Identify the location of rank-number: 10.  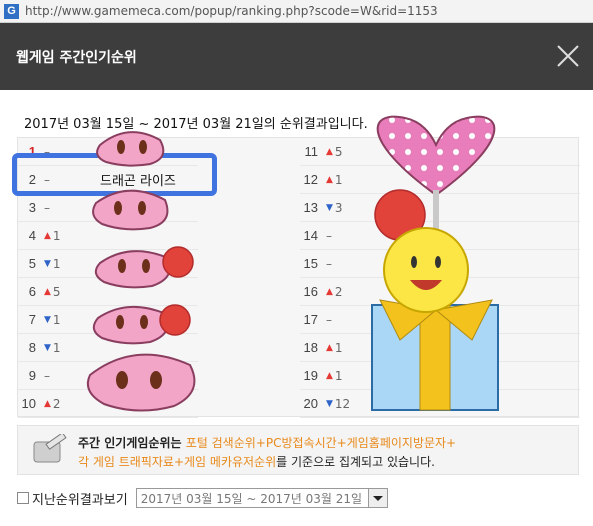
(28, 403).